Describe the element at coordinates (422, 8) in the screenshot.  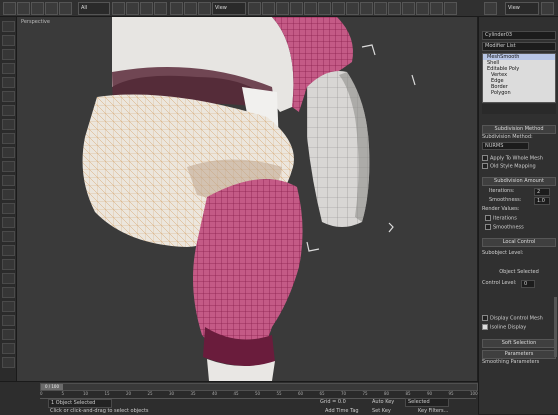
I see `render-setup-icon` at that location.